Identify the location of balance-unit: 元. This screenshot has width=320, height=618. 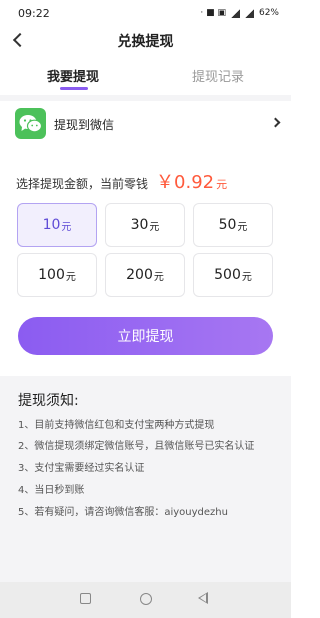
(222, 184).